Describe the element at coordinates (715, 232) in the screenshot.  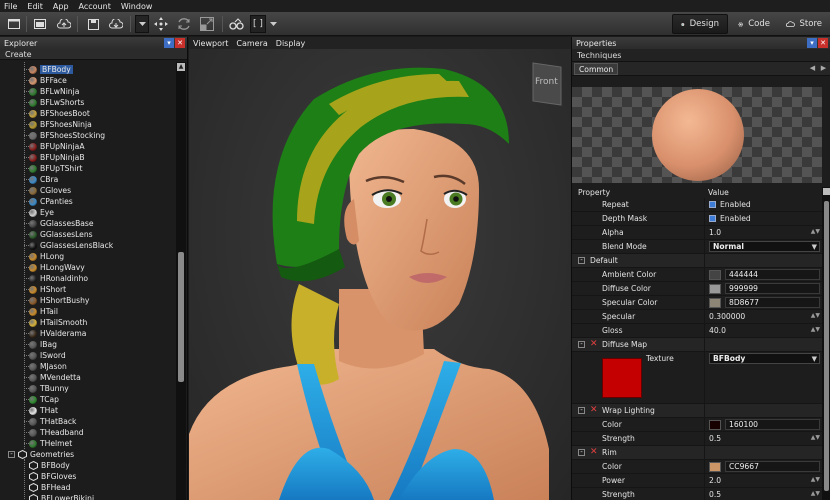
I see `number-value: 1.0` at that location.